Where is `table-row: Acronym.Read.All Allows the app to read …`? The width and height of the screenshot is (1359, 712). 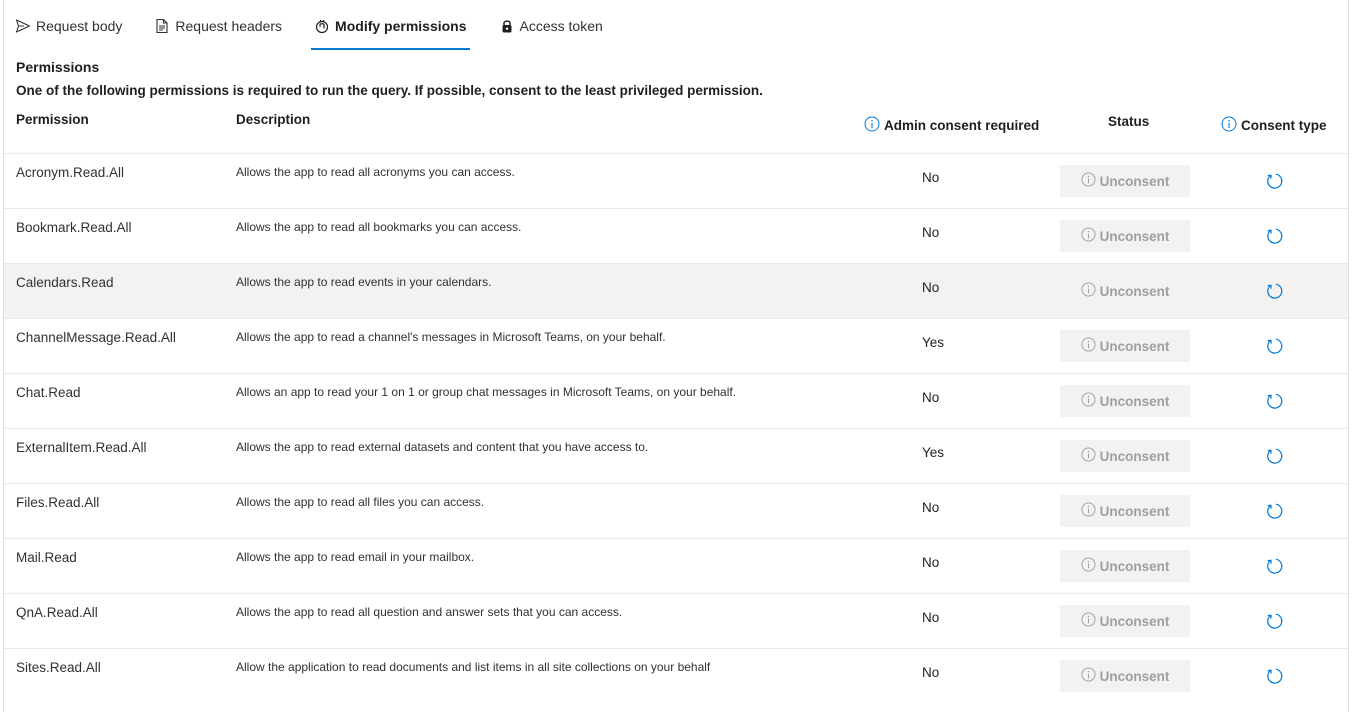
table-row: Acronym.Read.All Allows the app to read … is located at coordinates (676, 180).